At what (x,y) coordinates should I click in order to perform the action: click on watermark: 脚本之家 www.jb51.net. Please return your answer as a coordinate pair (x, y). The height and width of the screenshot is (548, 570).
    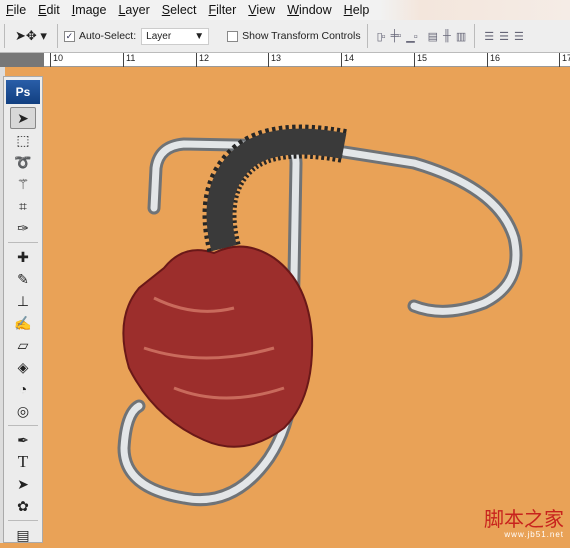
    Looking at the image, I should click on (524, 524).